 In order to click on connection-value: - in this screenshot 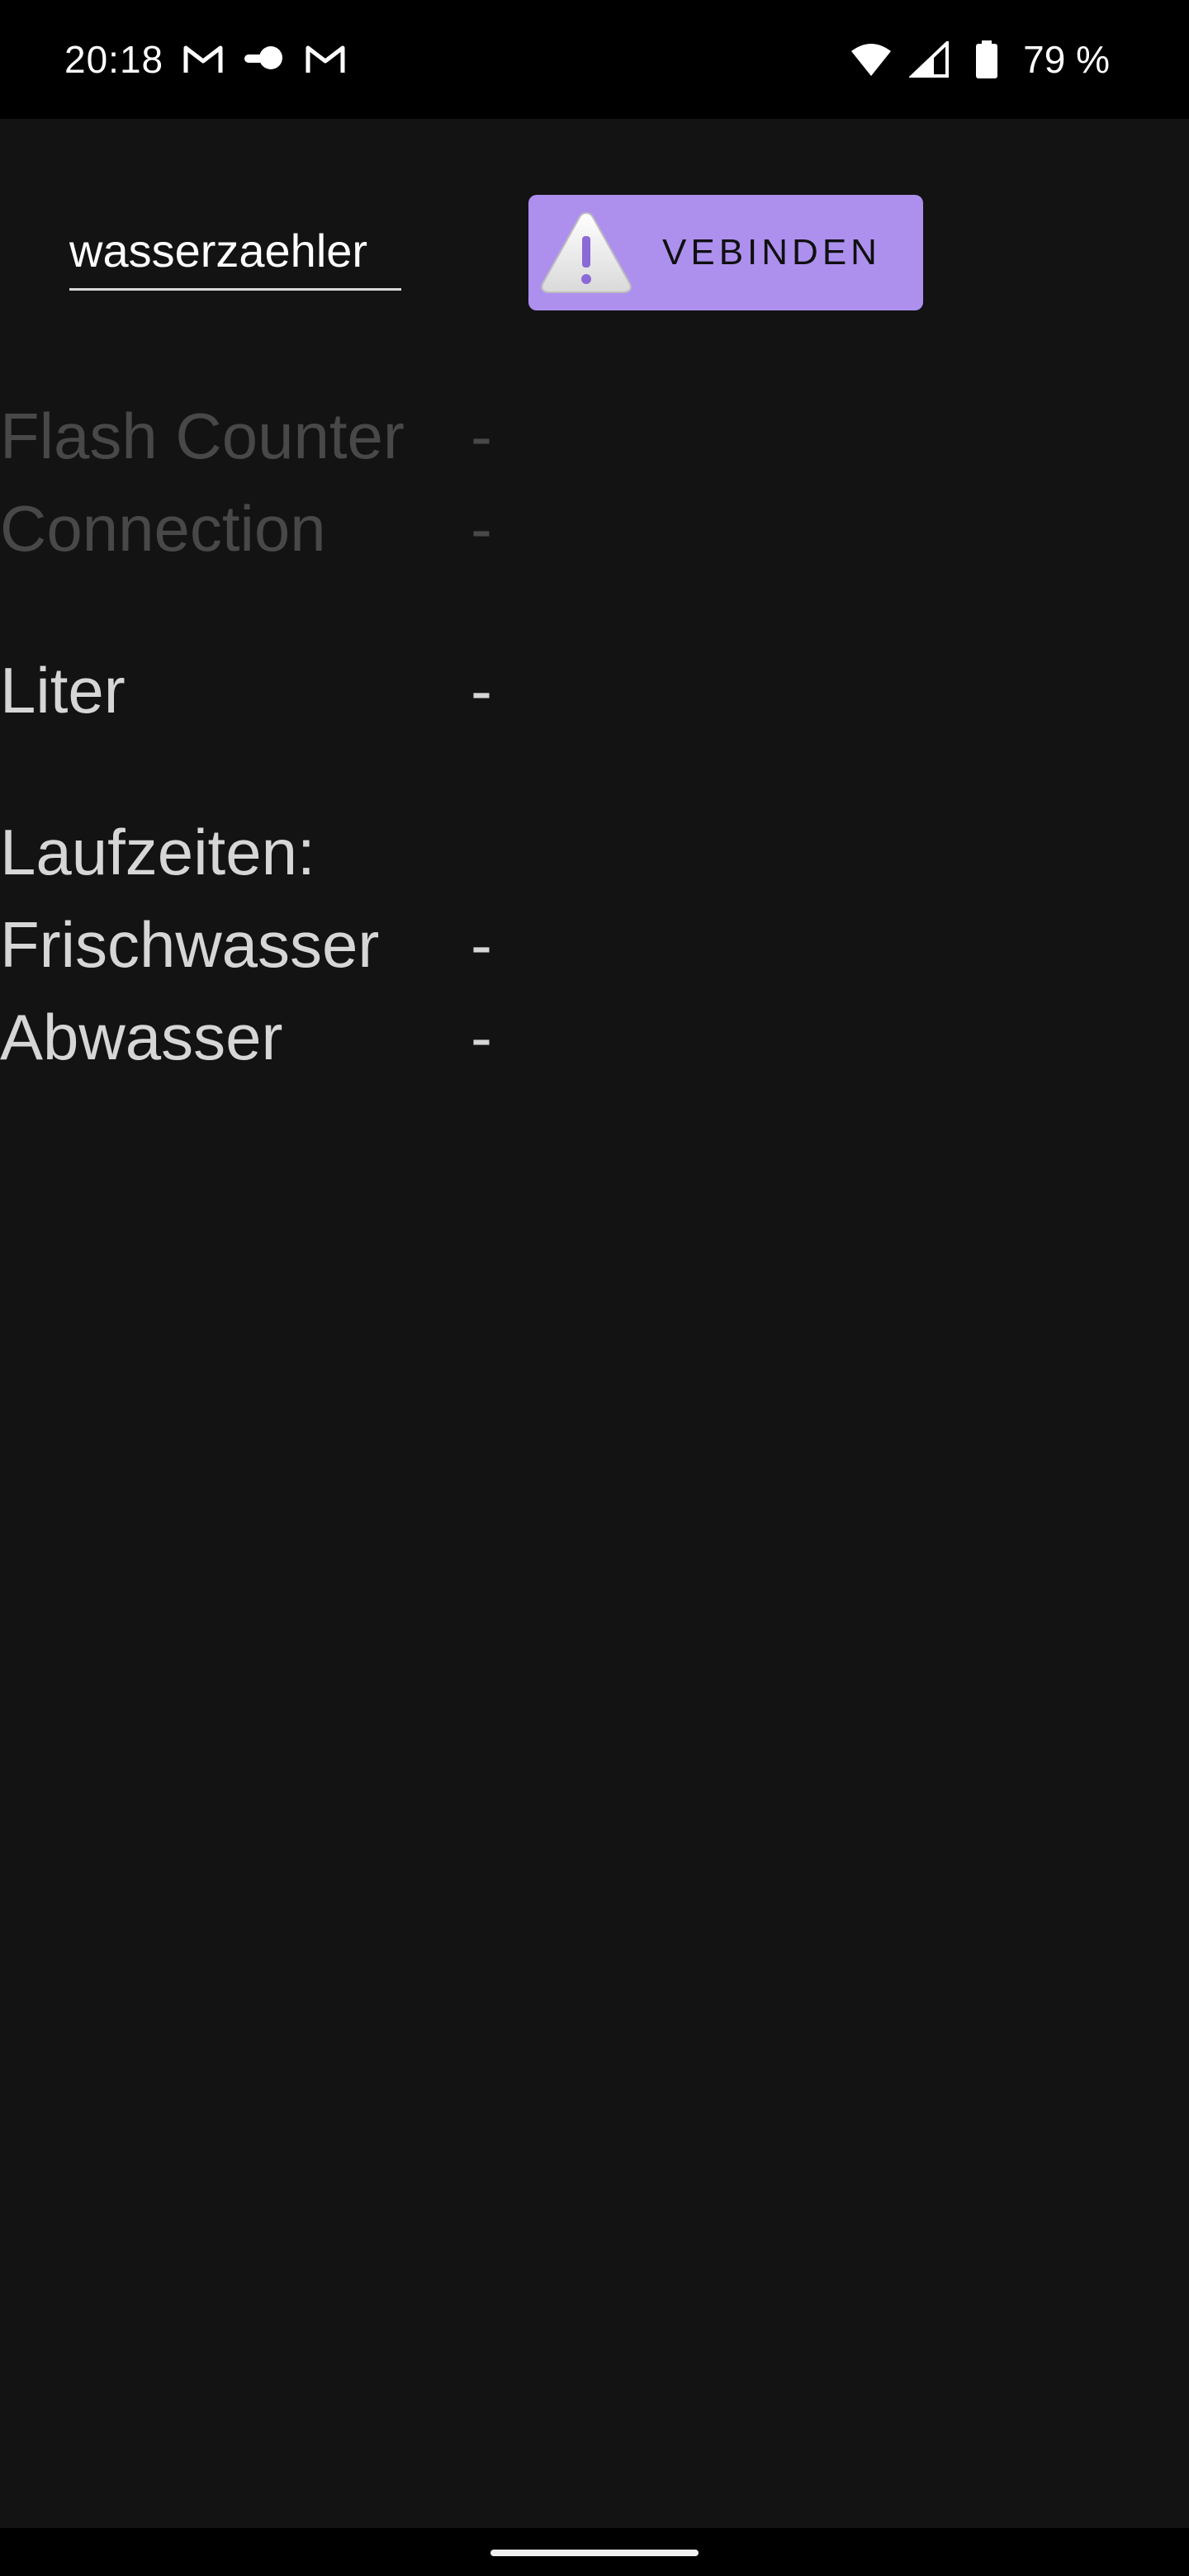, I will do `click(481, 528)`.